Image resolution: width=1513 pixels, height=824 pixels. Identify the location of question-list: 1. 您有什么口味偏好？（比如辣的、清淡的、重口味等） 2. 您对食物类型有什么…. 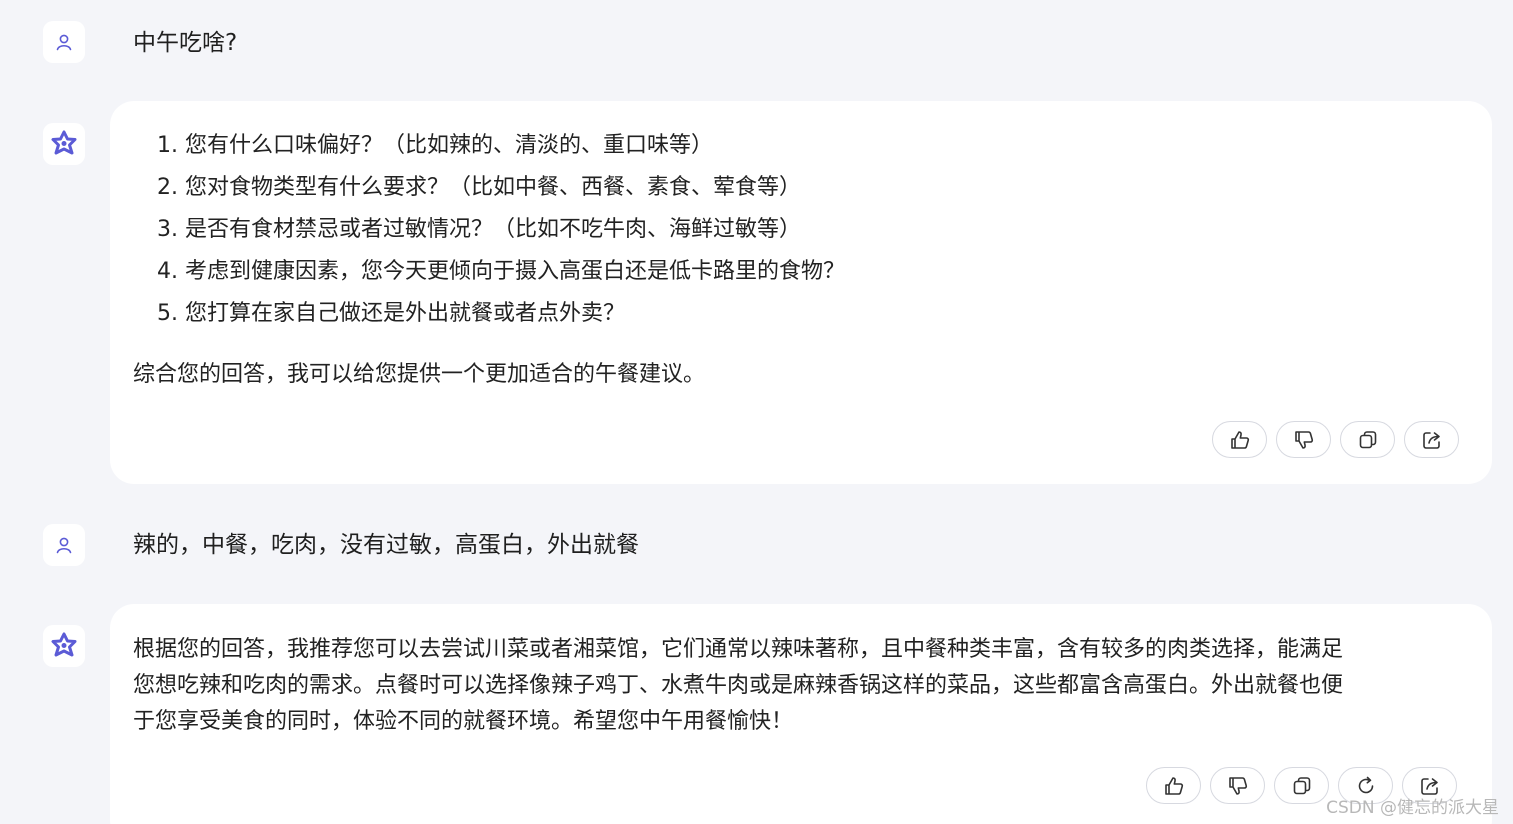
(501, 230).